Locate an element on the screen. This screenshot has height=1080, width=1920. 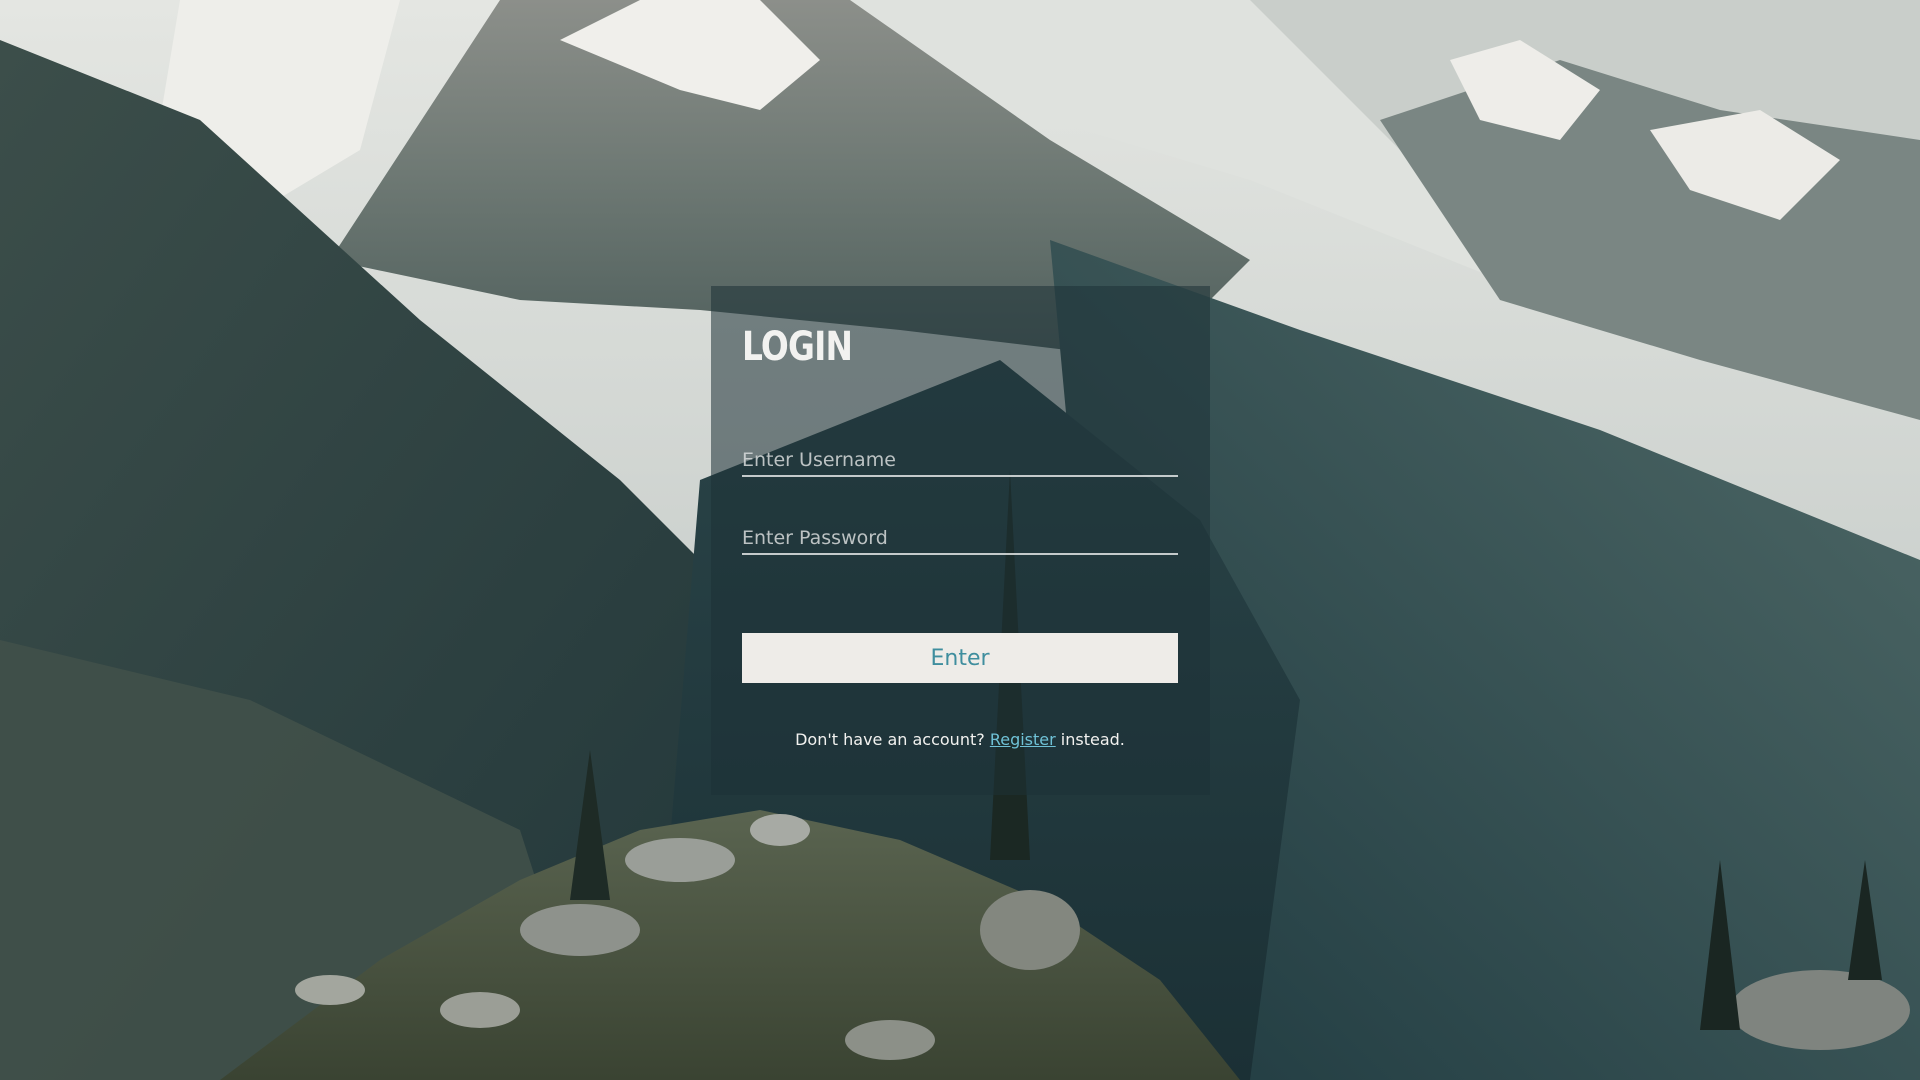
register-prompt: Don't have an account? Register instead. is located at coordinates (960, 739).